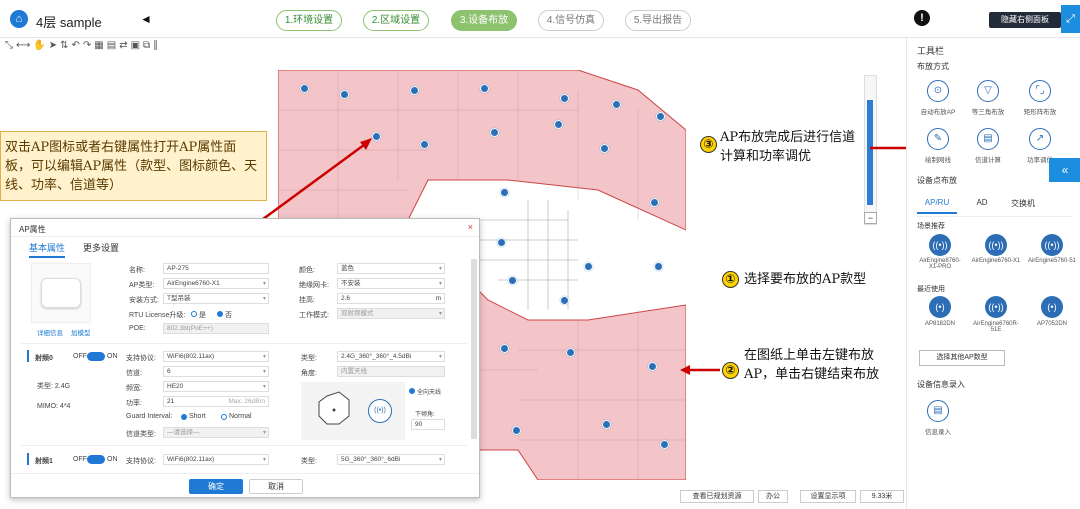 This screenshot has height=509, width=1080. What do you see at coordinates (276, 486) in the screenshot?
I see `cancel-button: 取消` at bounding box center [276, 486].